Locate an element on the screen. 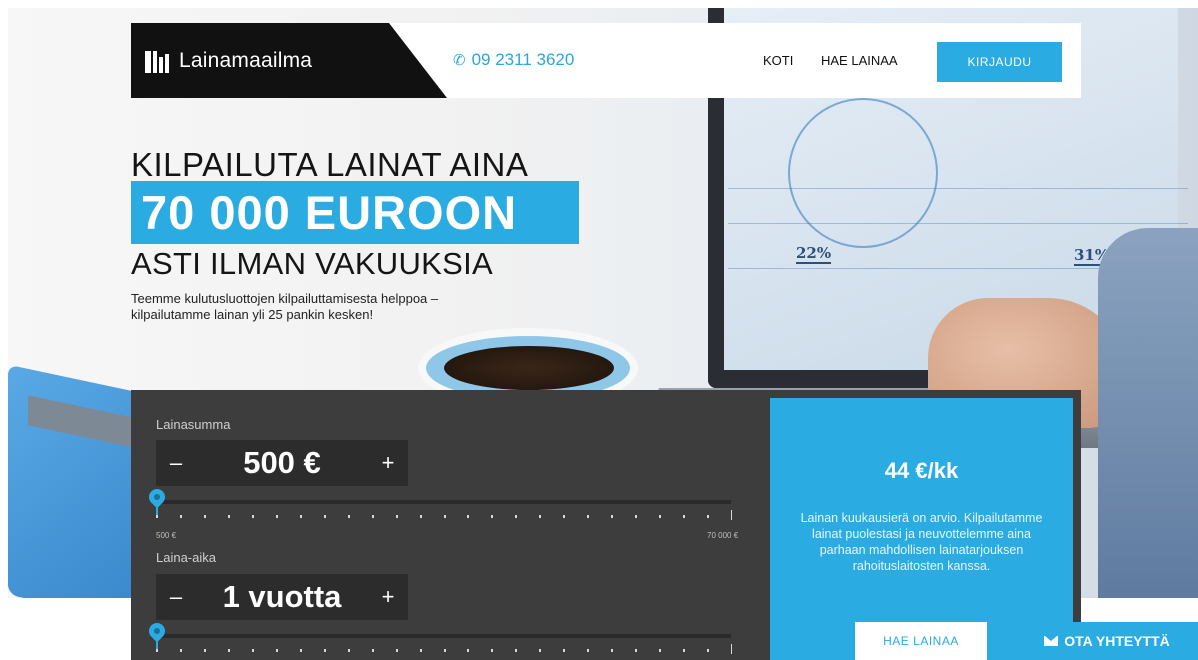 The width and height of the screenshot is (1198, 660). amount-stepper: – 500 € + is located at coordinates (282, 463).